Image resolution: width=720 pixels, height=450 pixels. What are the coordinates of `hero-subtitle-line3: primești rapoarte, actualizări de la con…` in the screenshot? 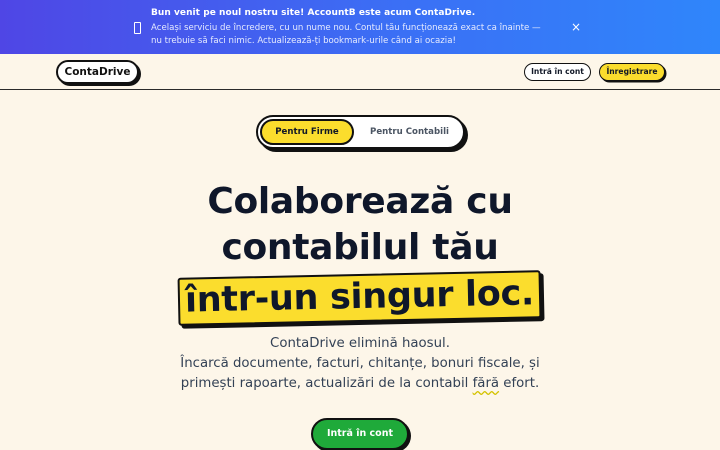 It's located at (360, 383).